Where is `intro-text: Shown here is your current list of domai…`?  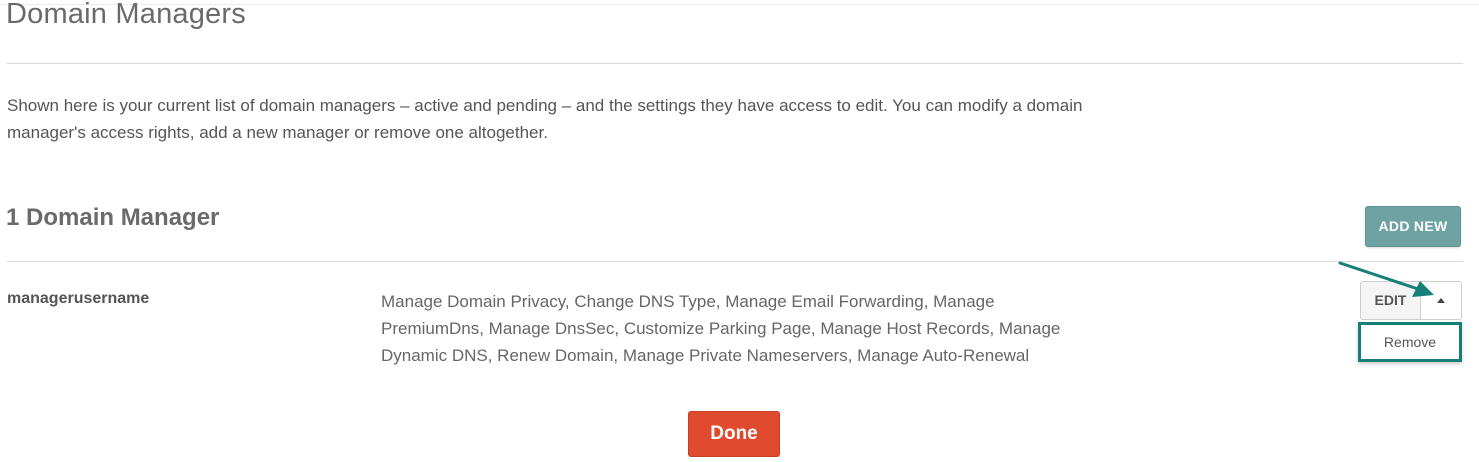
intro-text: Shown here is your current list of domai… is located at coordinates (545, 119).